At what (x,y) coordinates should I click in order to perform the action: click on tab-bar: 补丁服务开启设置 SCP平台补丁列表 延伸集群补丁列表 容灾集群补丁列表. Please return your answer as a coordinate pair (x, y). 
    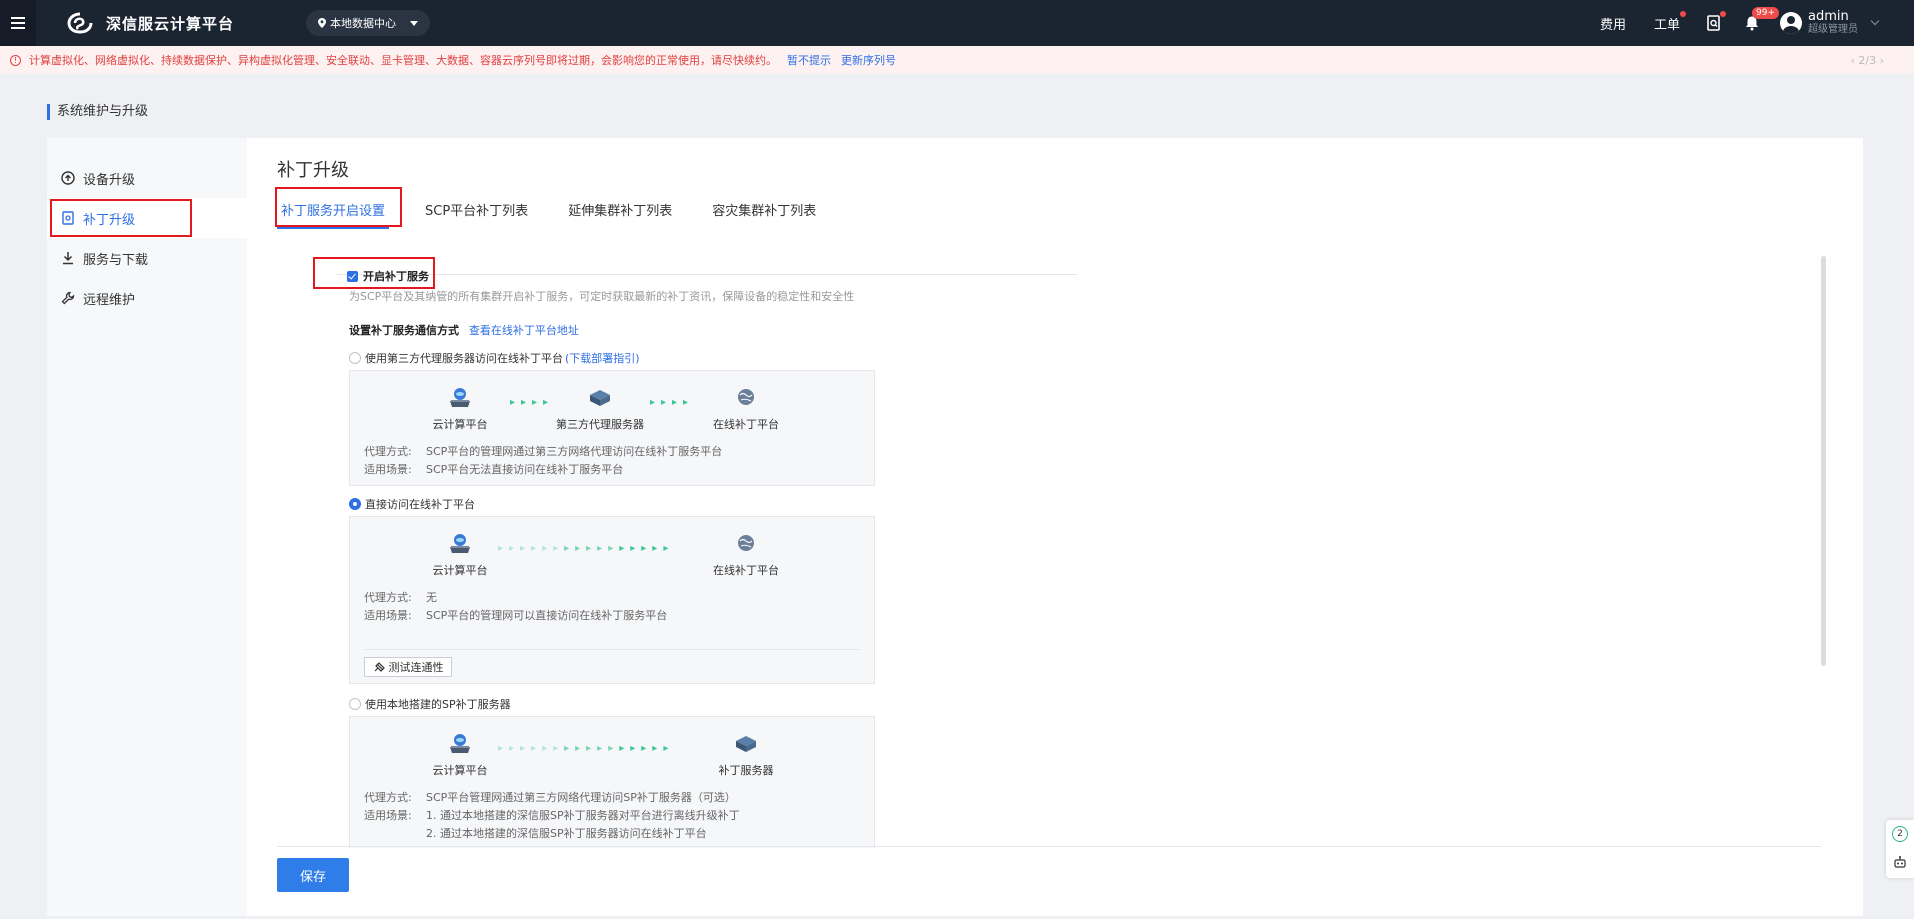
    Looking at the image, I should click on (564, 214).